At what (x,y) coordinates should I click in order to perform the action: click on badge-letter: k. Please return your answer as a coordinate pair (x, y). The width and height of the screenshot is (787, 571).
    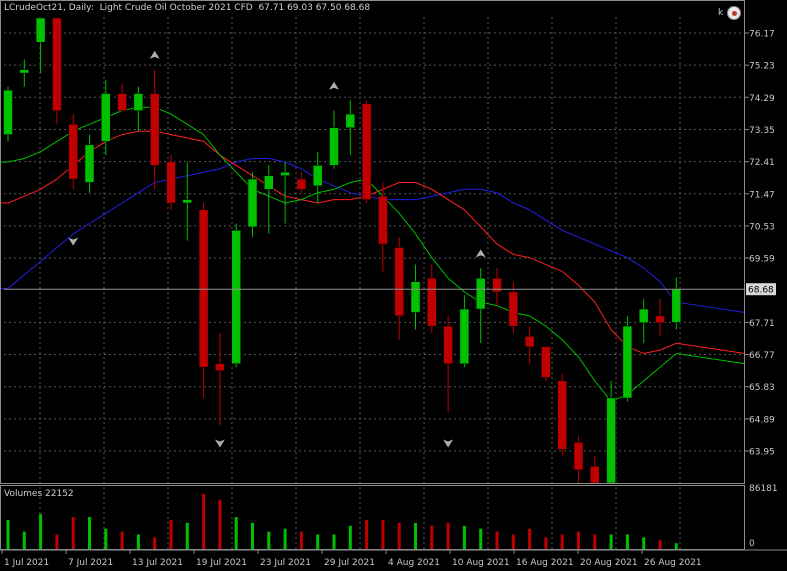
    Looking at the image, I should click on (721, 13).